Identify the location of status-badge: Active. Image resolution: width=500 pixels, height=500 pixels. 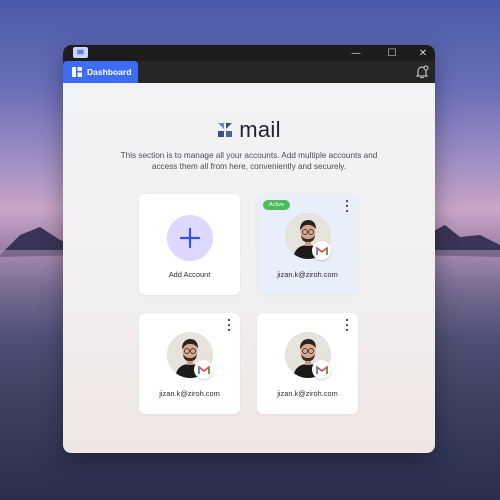
(276, 205).